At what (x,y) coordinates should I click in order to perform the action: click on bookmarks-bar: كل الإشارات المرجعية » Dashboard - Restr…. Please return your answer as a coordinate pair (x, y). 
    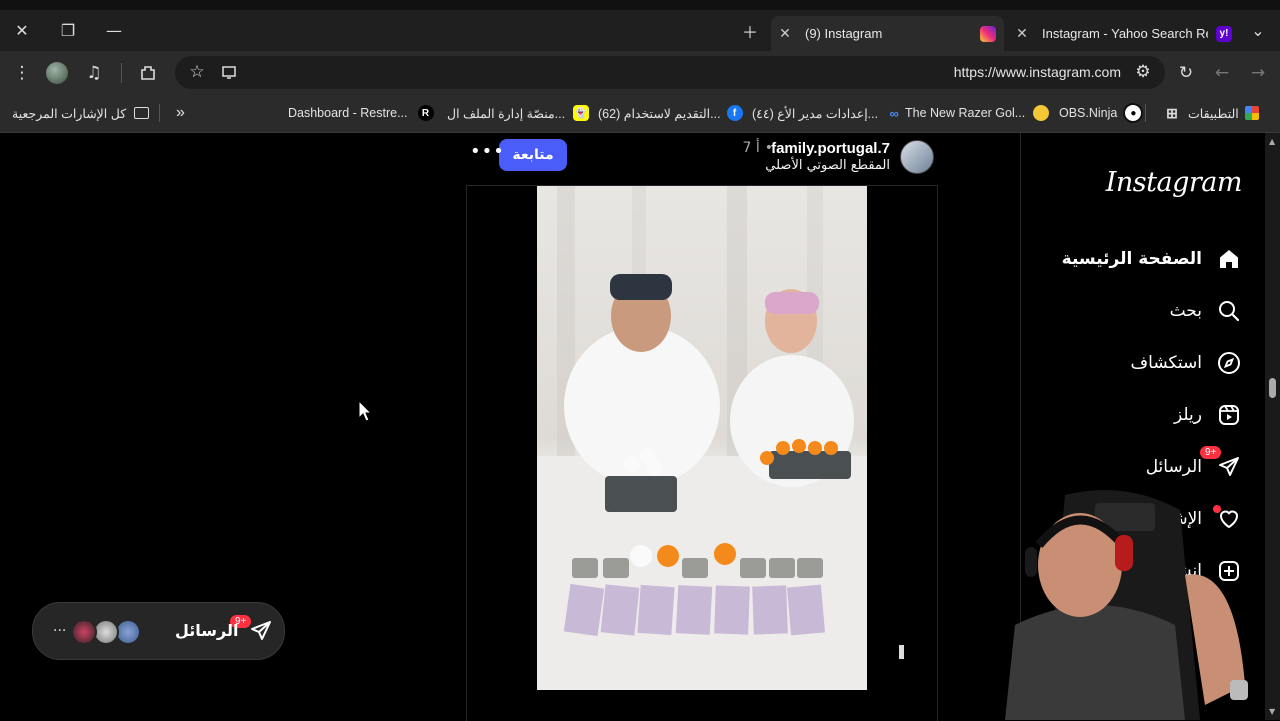
    Looking at the image, I should click on (640, 113).